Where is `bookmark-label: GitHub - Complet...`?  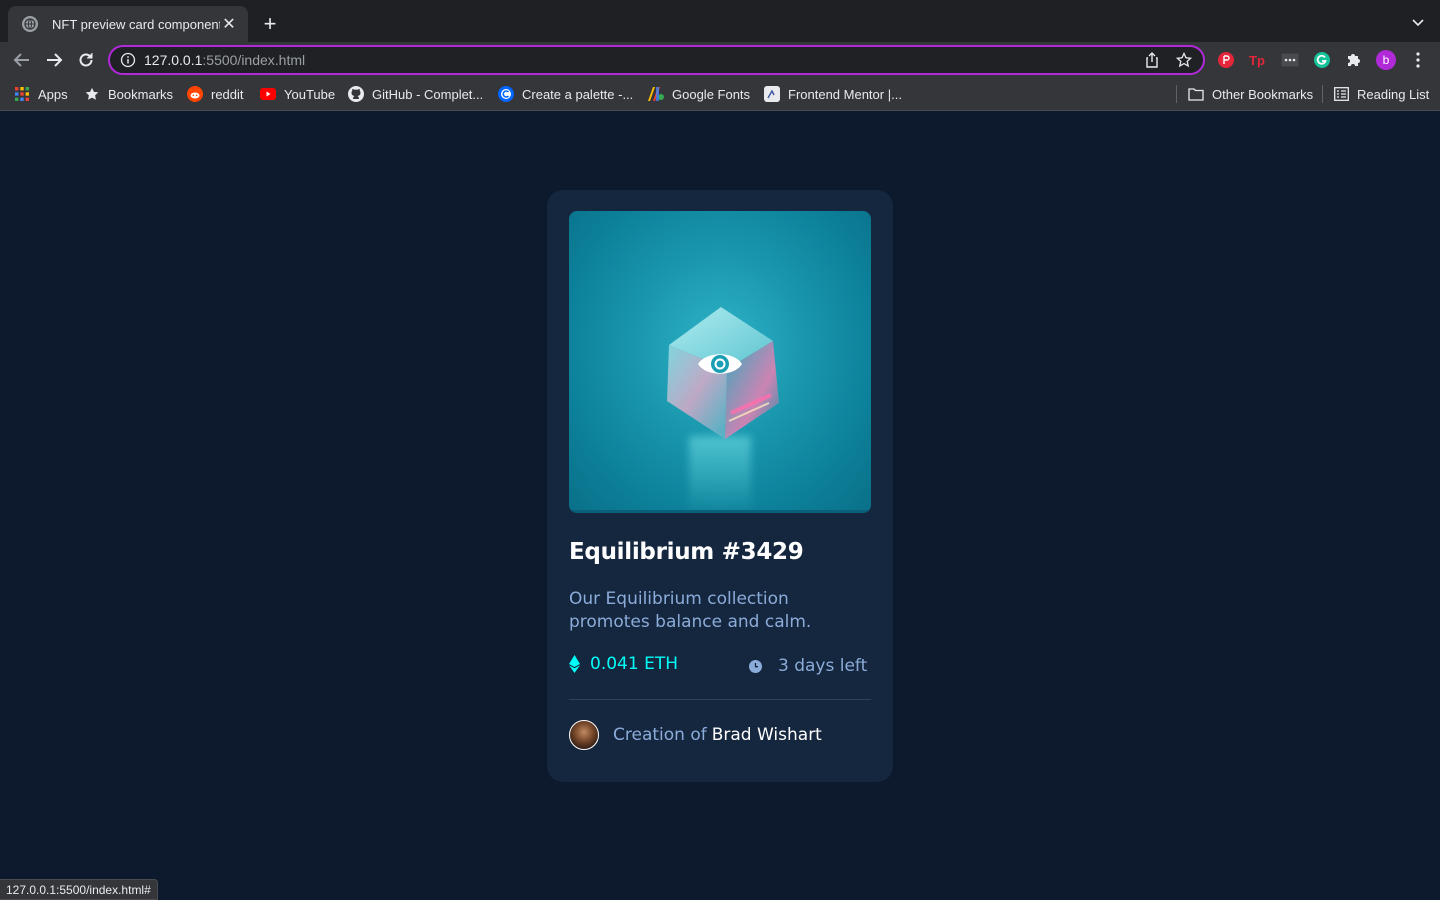
bookmark-label: GitHub - Complet... is located at coordinates (428, 94).